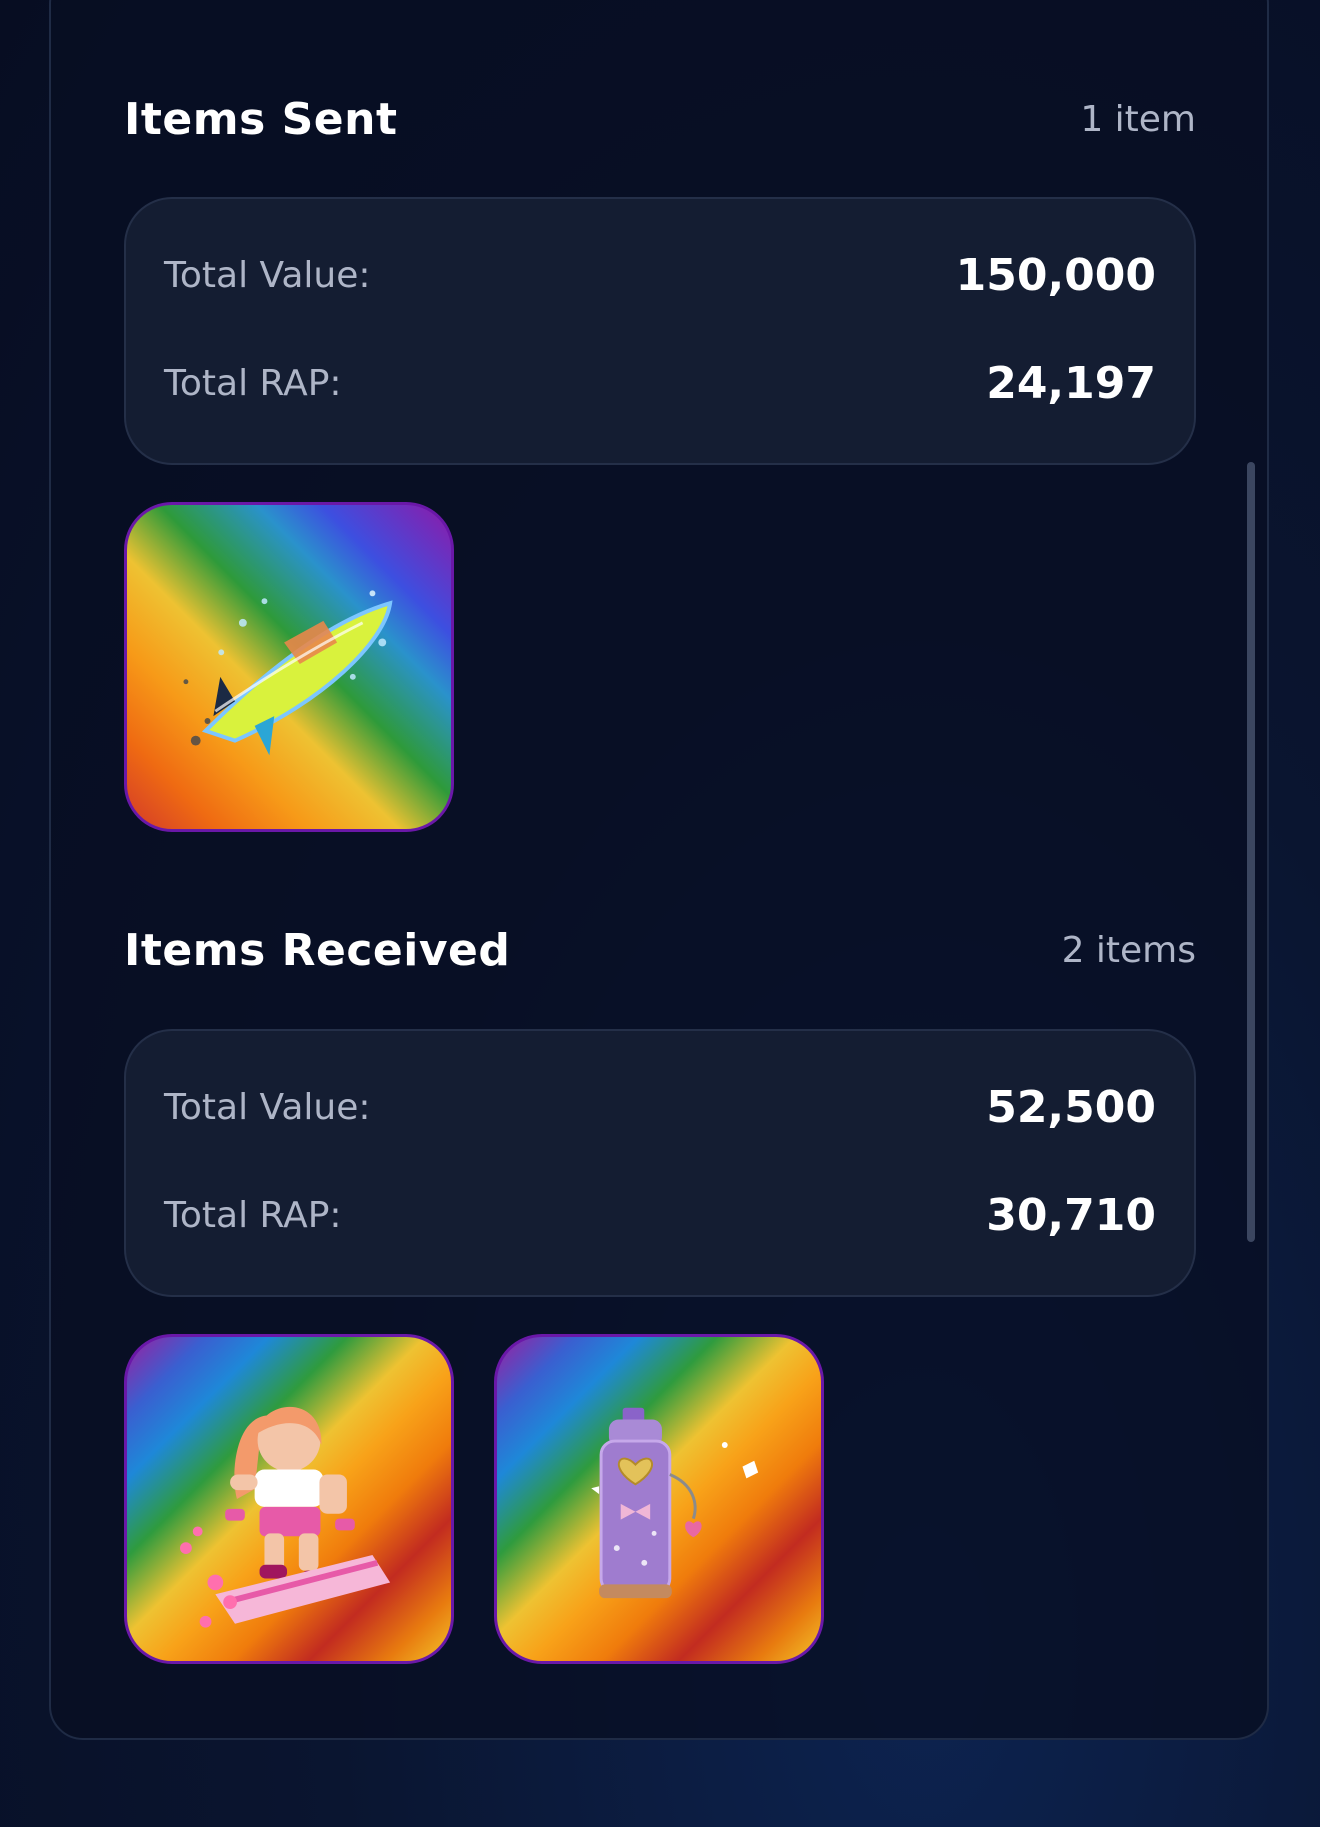  What do you see at coordinates (660, 331) in the screenshot?
I see `items-sent-summary: Total Value: 150,000 Total RAP: 24,197` at bounding box center [660, 331].